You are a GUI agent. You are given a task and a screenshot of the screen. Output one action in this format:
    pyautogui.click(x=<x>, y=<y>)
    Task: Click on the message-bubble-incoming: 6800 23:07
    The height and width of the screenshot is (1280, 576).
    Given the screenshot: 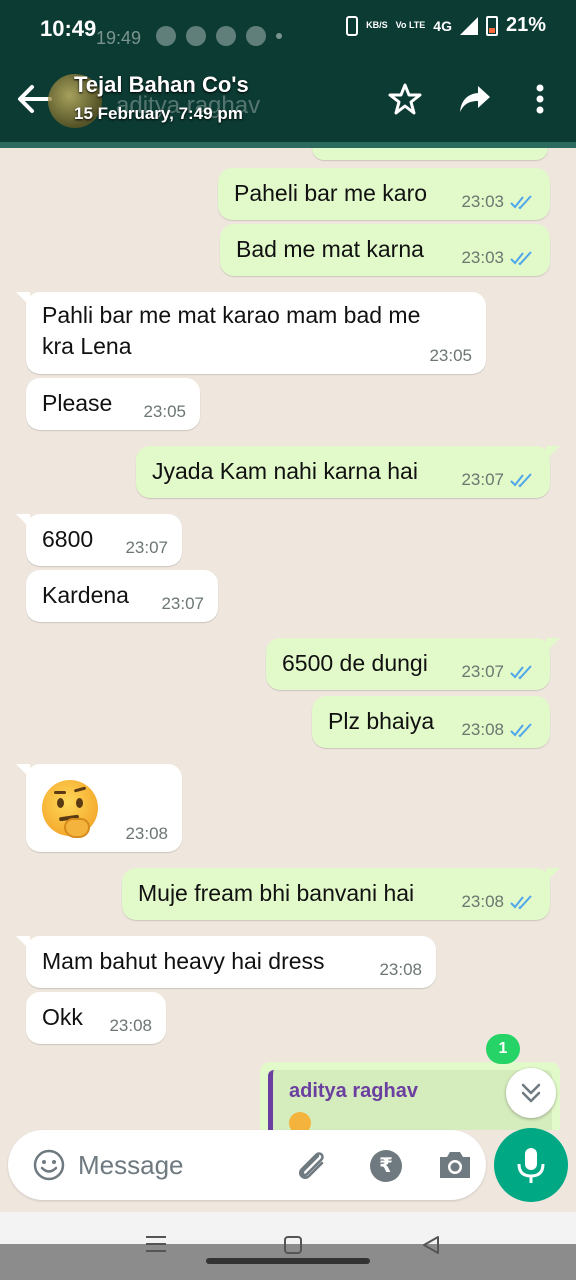 What is the action you would take?
    pyautogui.click(x=99, y=540)
    